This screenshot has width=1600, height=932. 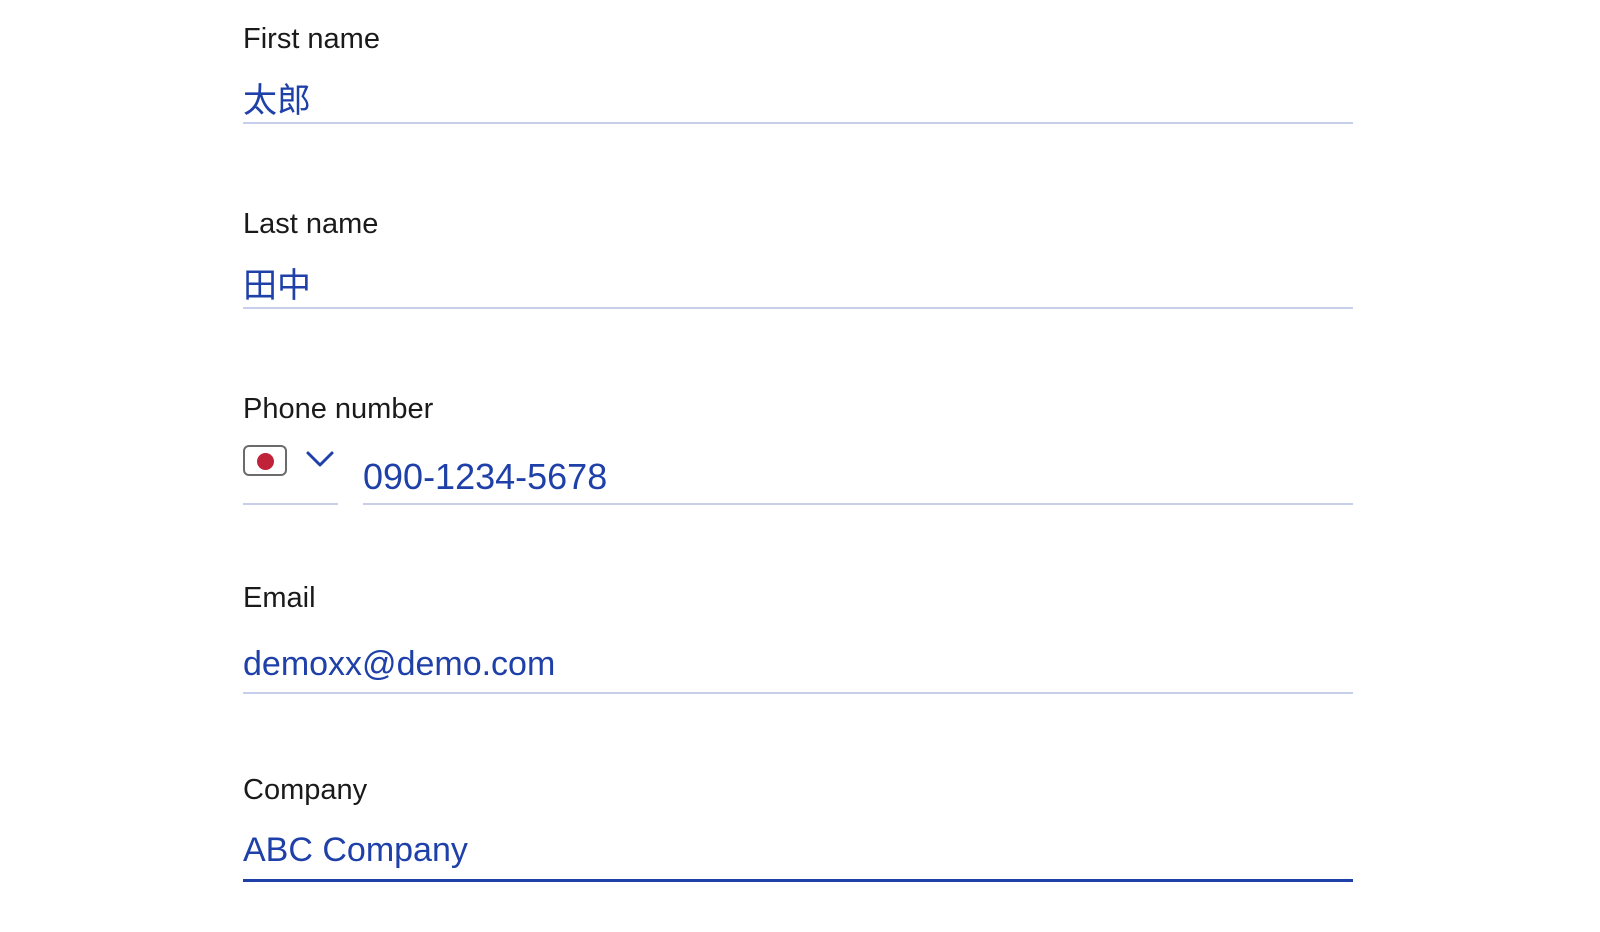 What do you see at coordinates (265, 460) in the screenshot?
I see `japan-flag-icon` at bounding box center [265, 460].